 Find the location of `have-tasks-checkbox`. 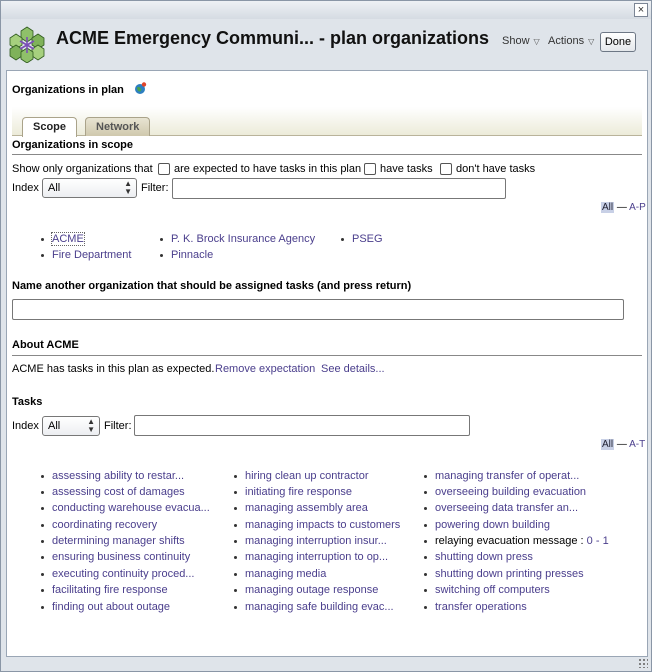

have-tasks-checkbox is located at coordinates (370, 169).